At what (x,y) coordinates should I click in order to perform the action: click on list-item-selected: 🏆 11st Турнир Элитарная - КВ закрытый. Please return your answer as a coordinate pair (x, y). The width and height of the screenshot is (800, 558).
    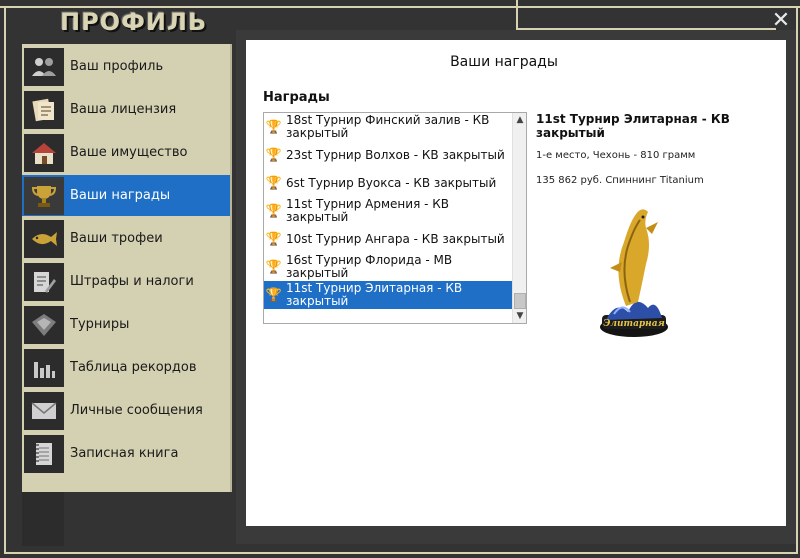
    Looking at the image, I should click on (388, 295).